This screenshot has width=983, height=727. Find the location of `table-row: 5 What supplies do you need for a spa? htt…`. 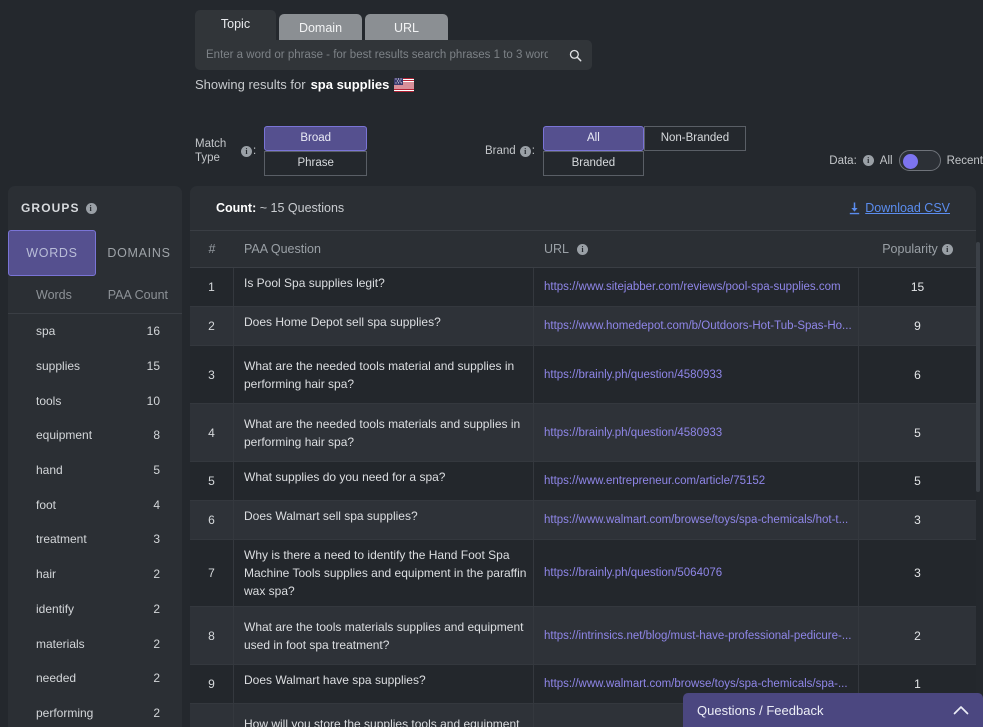

table-row: 5 What supplies do you need for a spa? htt… is located at coordinates (583, 481).